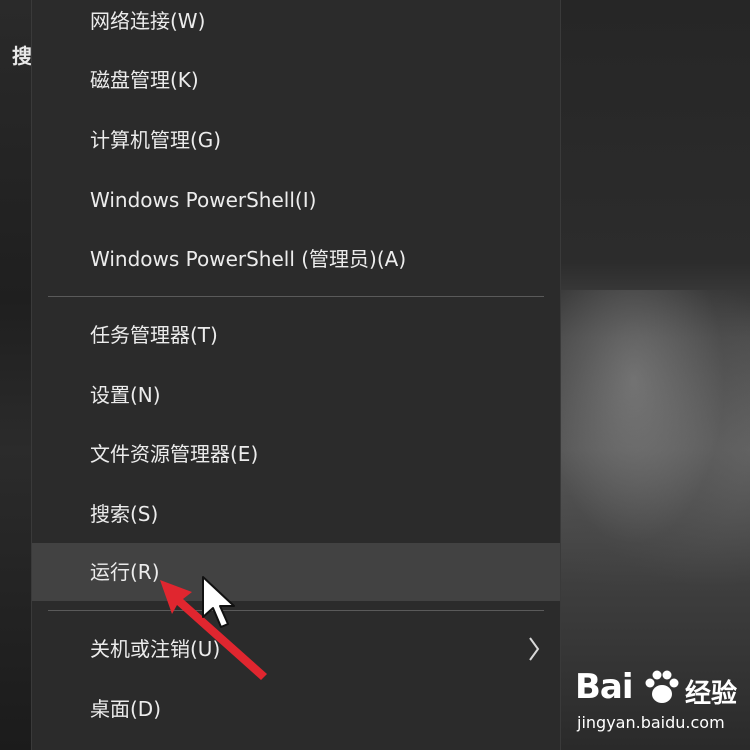 This screenshot has height=750, width=750. What do you see at coordinates (248, 259) in the screenshot?
I see `menu-item-label: Windows PowerShell (管理员)(A)` at bounding box center [248, 259].